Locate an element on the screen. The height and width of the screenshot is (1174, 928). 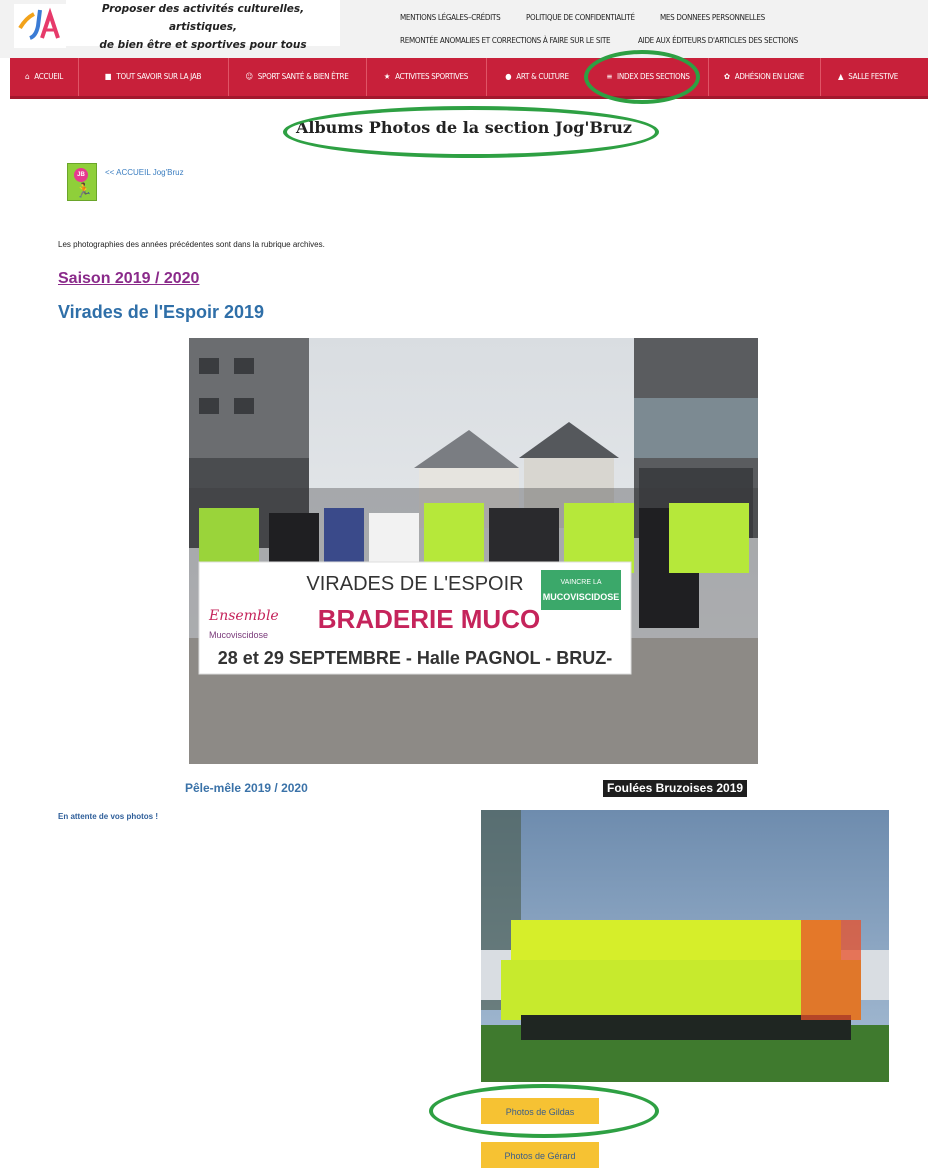
nav-savoir-label: TOUT SAVOIR SUR LA JAB is located at coordinates (159, 76).